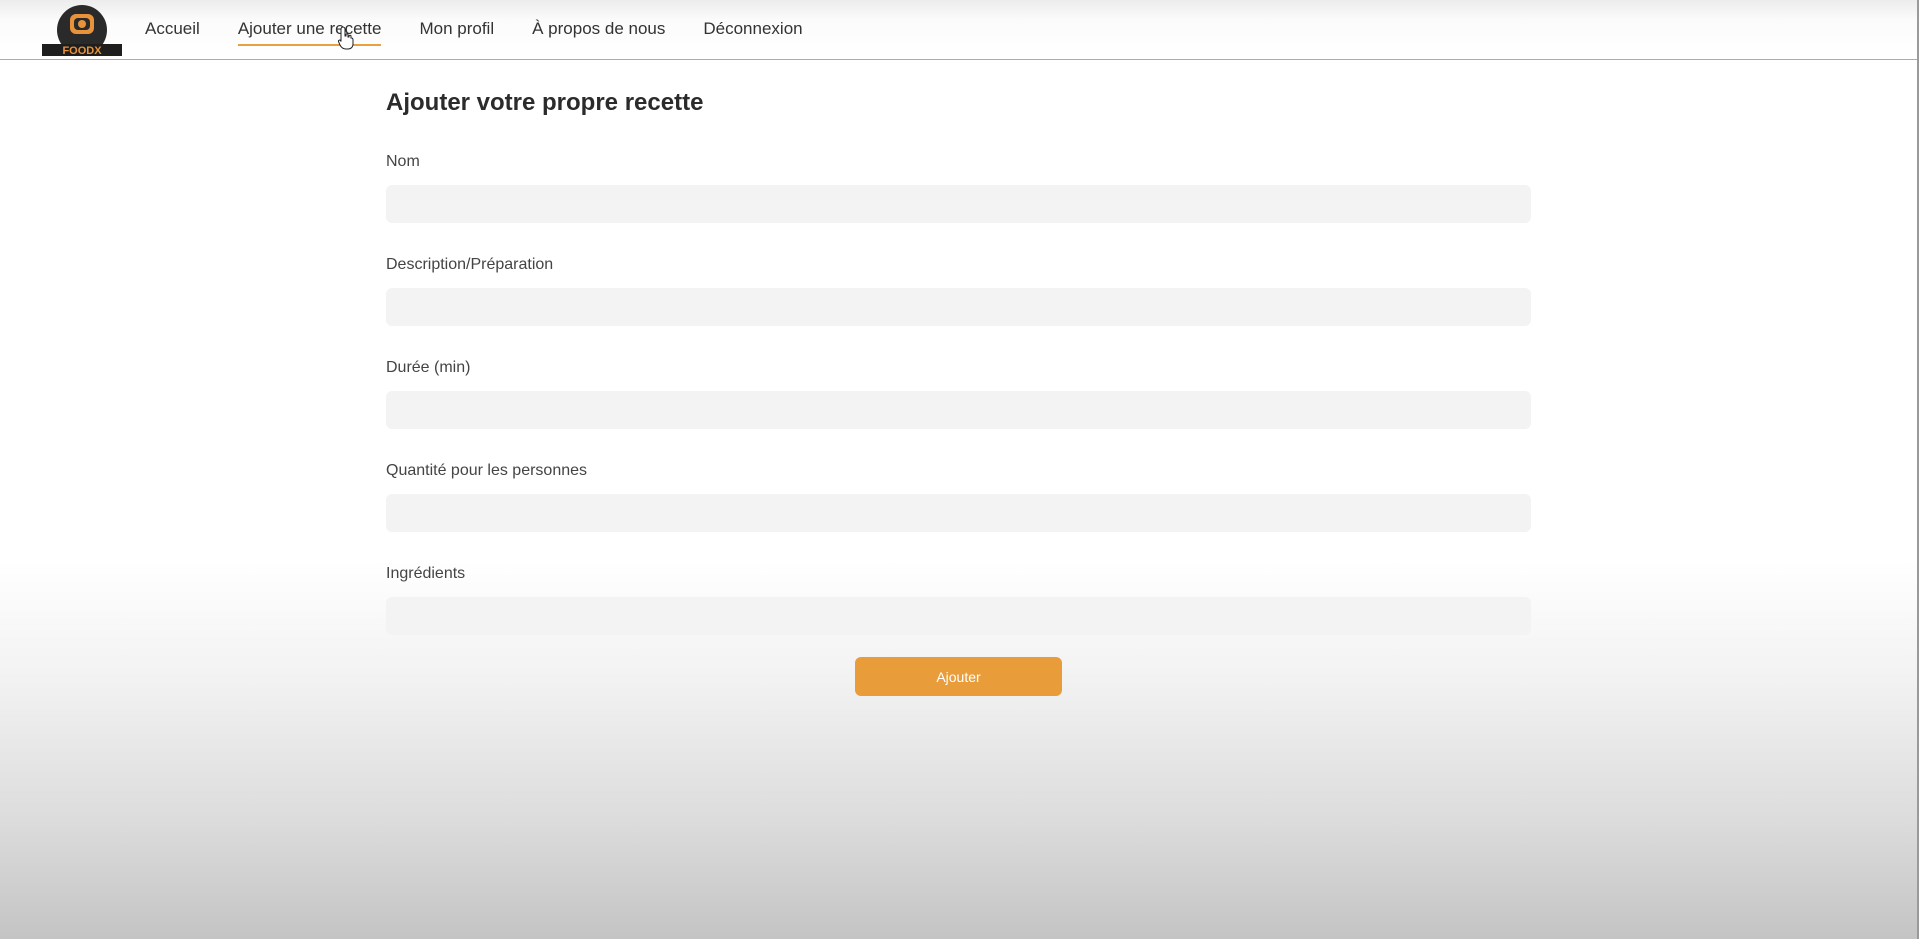 The height and width of the screenshot is (939, 1919). I want to click on field-description: Description/Préparation, so click(958, 290).